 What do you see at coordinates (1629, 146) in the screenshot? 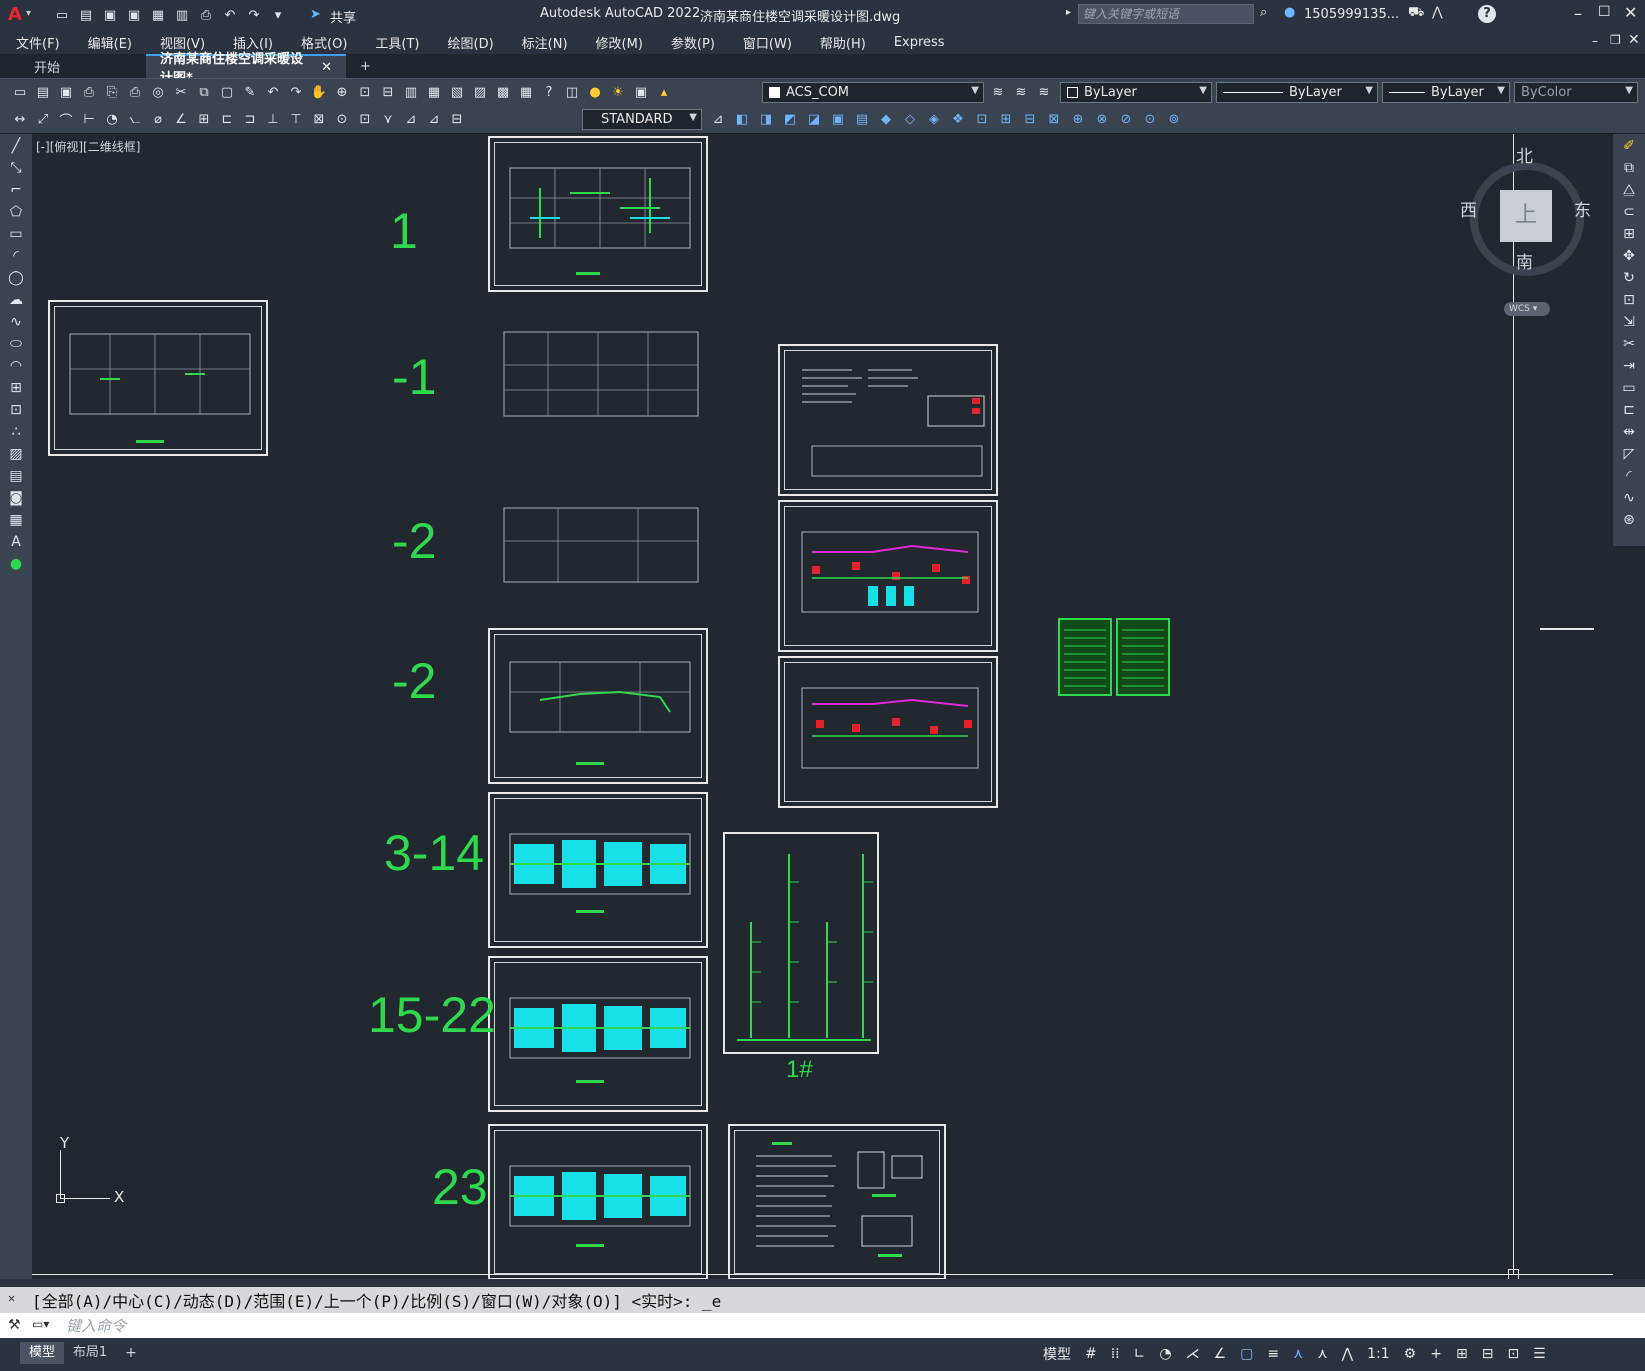
I see `erase-icon: ✐` at bounding box center [1629, 146].